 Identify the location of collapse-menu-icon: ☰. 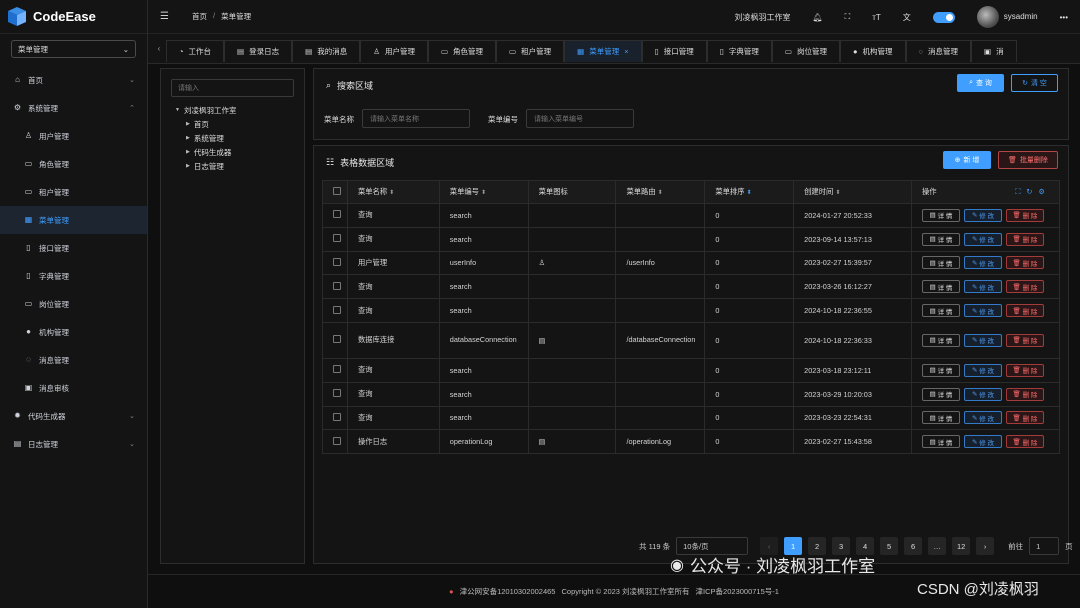
(166, 16).